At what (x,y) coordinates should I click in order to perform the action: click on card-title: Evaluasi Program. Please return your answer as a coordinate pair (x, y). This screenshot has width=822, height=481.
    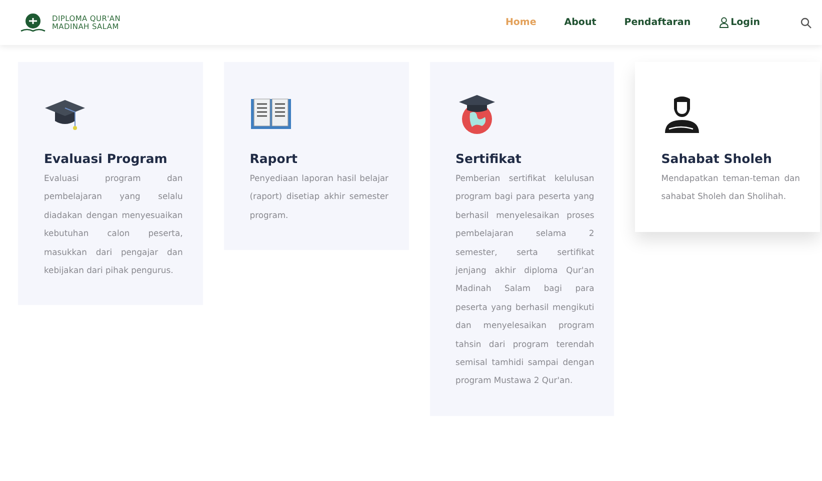
    Looking at the image, I should click on (106, 158).